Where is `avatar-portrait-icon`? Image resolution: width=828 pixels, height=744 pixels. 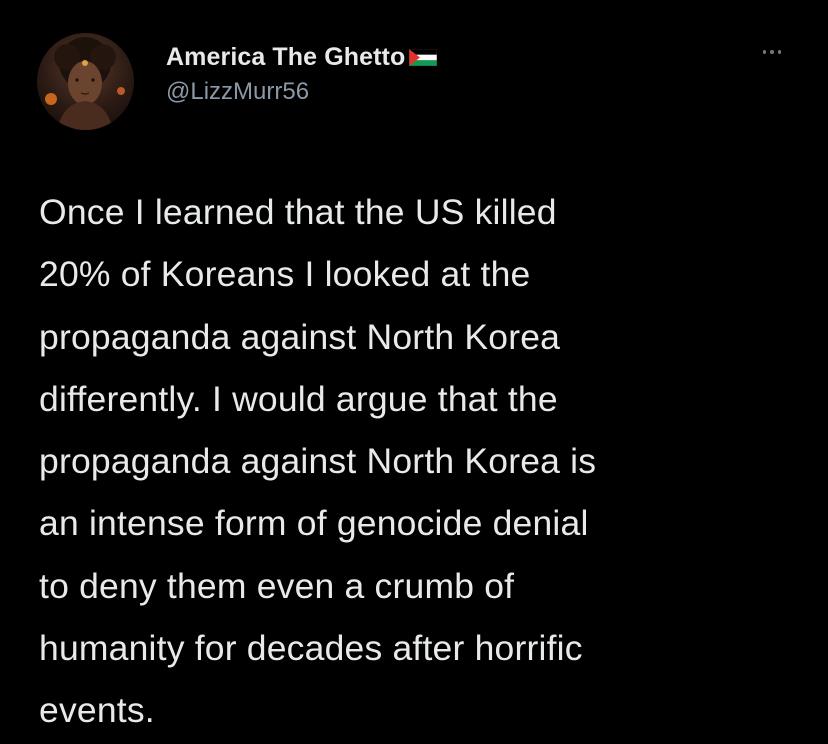
avatar-portrait-icon is located at coordinates (85, 83).